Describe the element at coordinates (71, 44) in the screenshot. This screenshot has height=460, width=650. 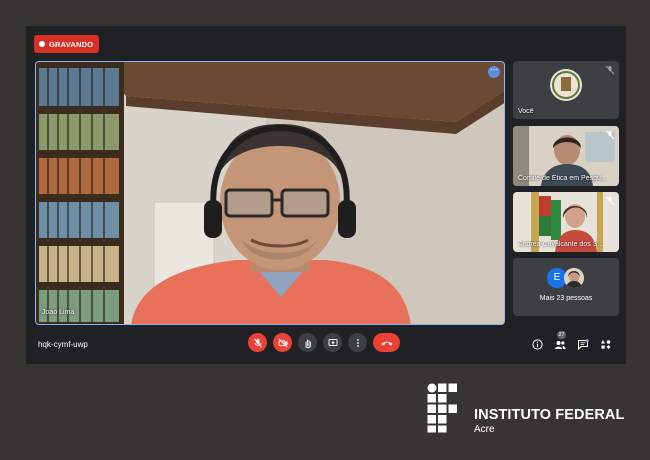
I see `recording-label: GRAVANDO` at that location.